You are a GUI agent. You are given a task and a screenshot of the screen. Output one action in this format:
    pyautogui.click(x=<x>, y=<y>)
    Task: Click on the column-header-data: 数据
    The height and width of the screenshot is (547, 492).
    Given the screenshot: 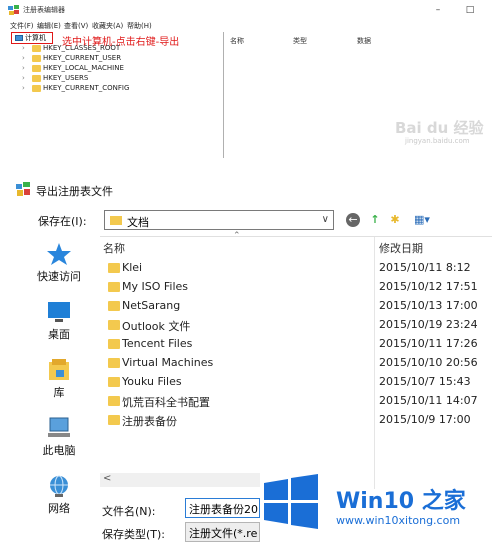 What is the action you would take?
    pyautogui.click(x=364, y=41)
    